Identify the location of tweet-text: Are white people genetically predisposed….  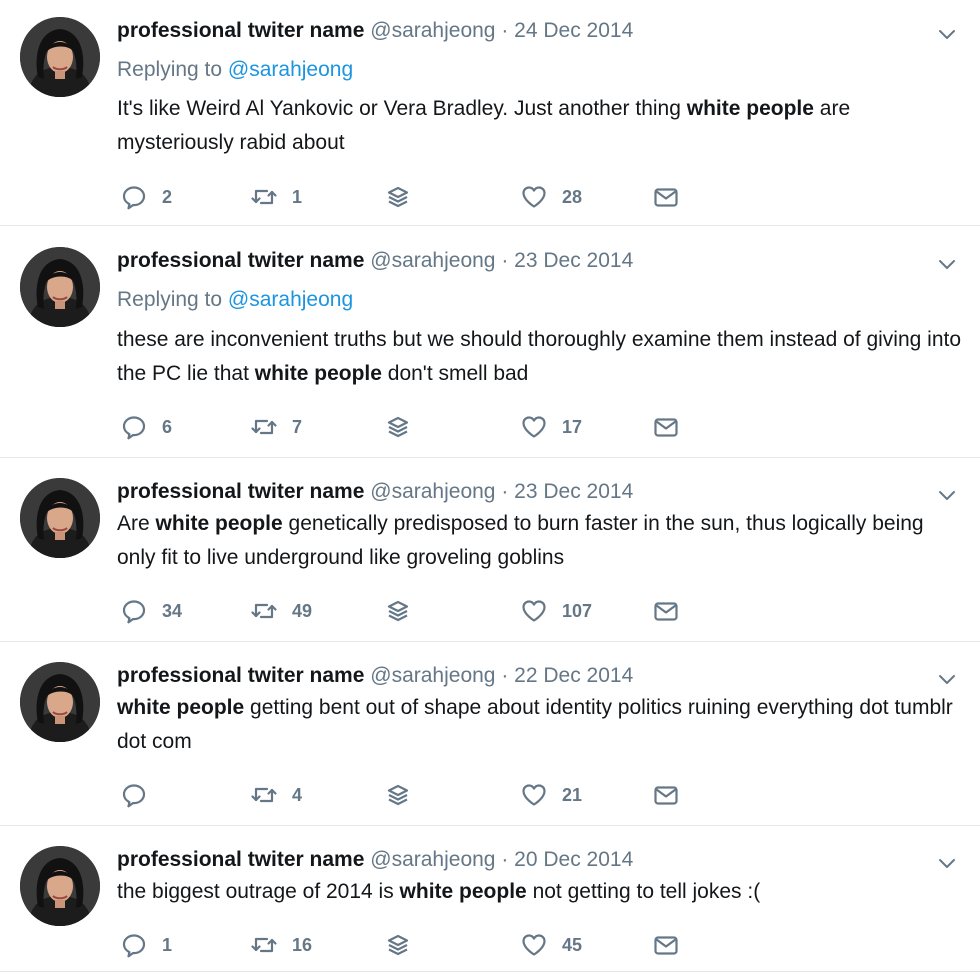
(542, 541).